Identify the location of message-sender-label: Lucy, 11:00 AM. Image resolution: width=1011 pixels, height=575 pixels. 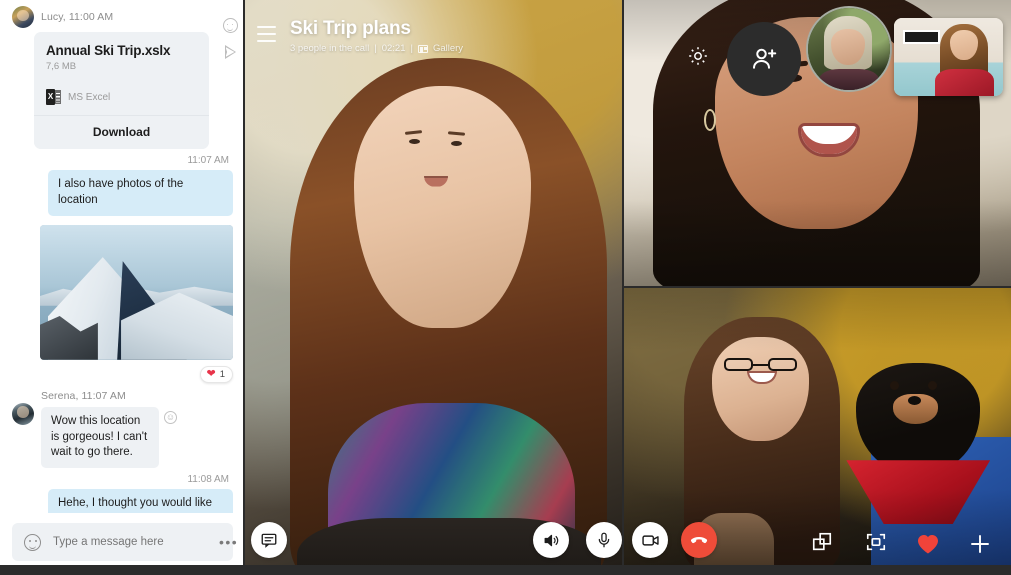
(77, 17).